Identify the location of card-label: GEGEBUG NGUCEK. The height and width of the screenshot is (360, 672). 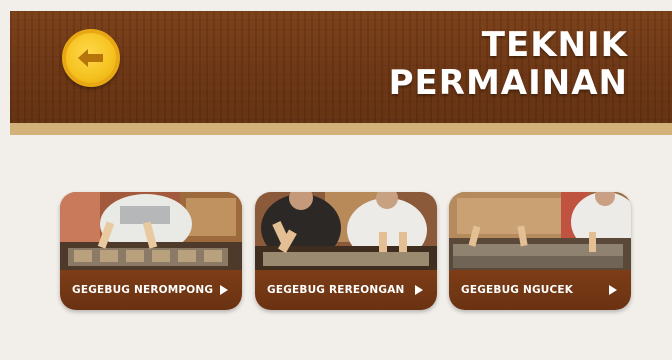
(517, 290).